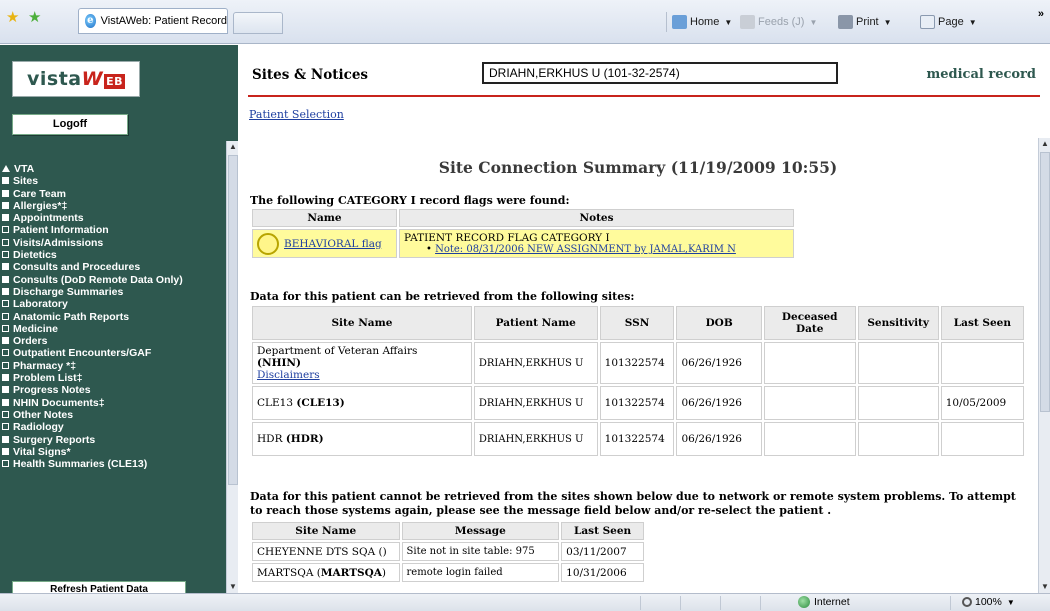 The image size is (1050, 611). Describe the element at coordinates (637, 323) in the screenshot. I see `column-header: SSN` at that location.